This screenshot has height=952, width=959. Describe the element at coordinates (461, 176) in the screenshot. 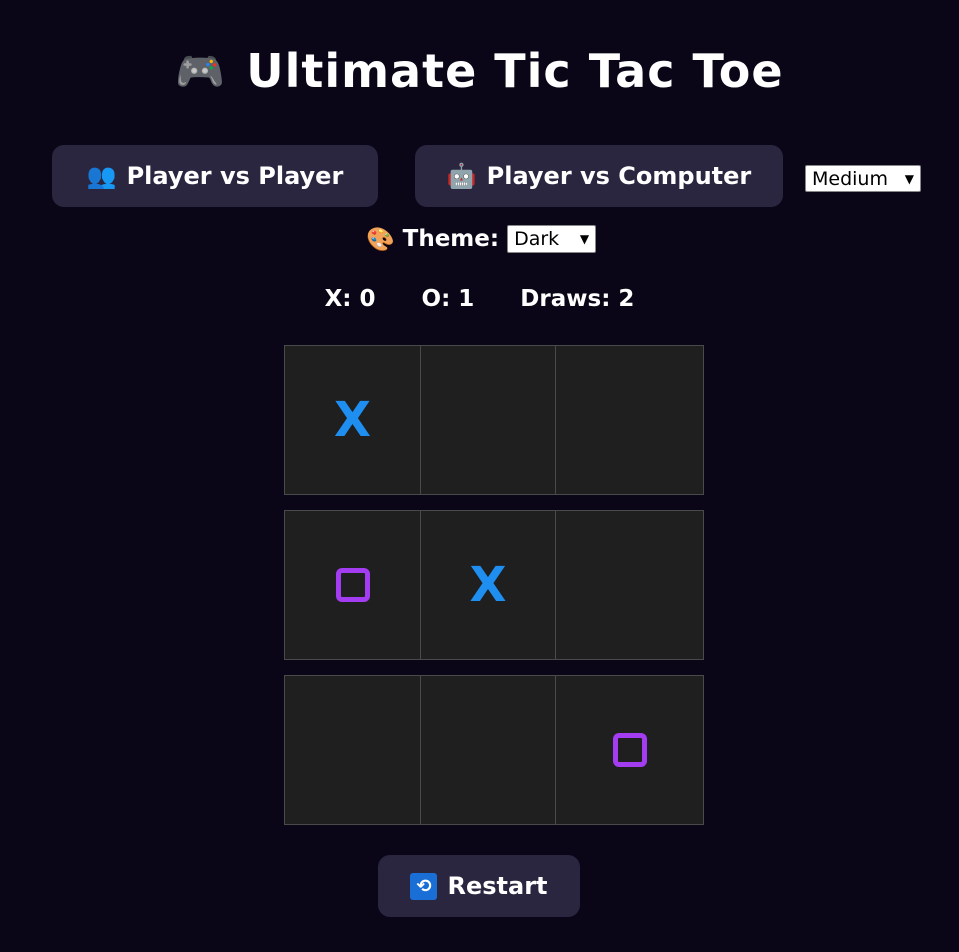

I see `robot-icon: 🤖` at that location.